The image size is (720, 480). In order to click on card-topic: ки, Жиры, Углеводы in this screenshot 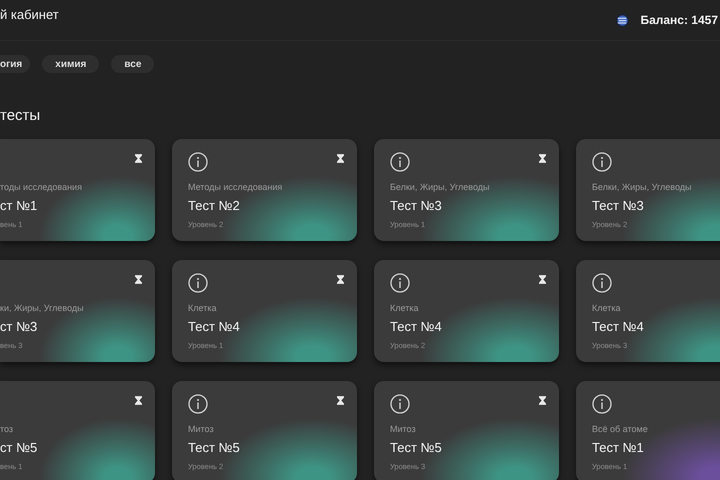, I will do `click(42, 308)`.